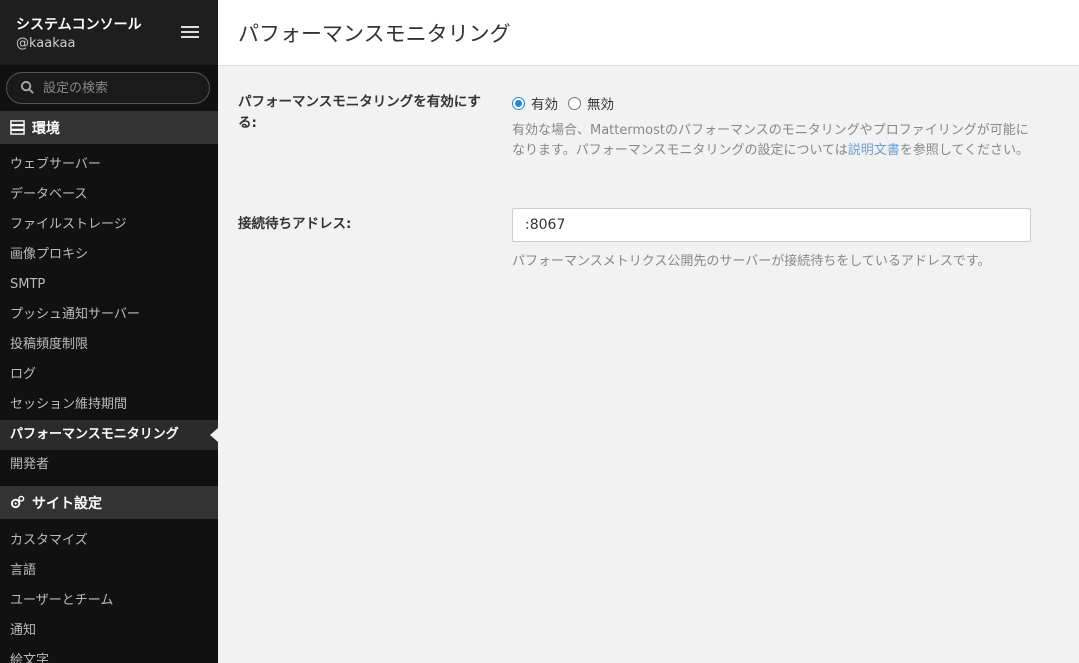  What do you see at coordinates (109, 631) in the screenshot?
I see `sidebar-item-notifications: 通知` at bounding box center [109, 631].